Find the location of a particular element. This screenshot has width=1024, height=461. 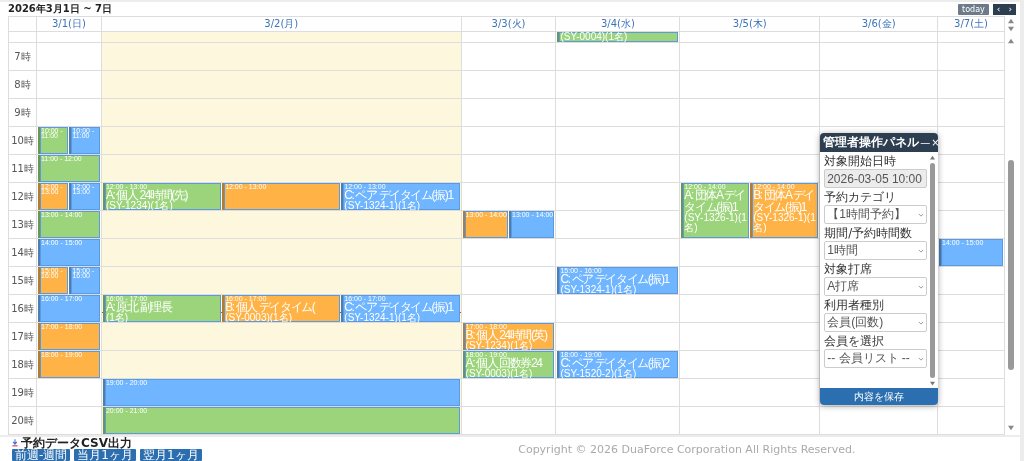

select-field: 1時間 is located at coordinates (876, 250).